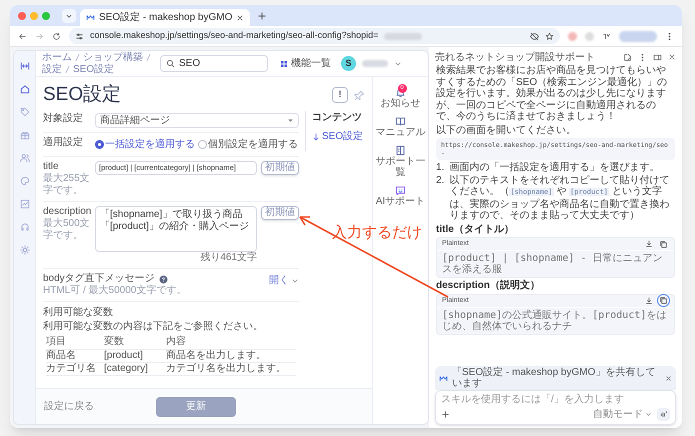 The image size is (695, 436). What do you see at coordinates (67, 230) in the screenshot?
I see `field-hint: 最大500文字です。` at bounding box center [67, 230].